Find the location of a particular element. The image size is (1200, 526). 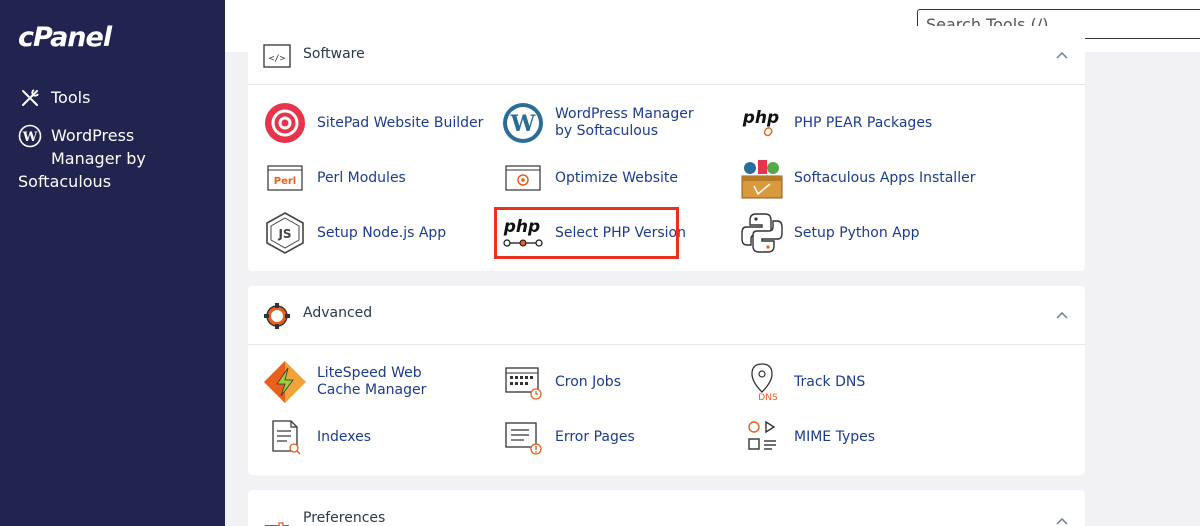

litespeed-icon is located at coordinates (285, 382).